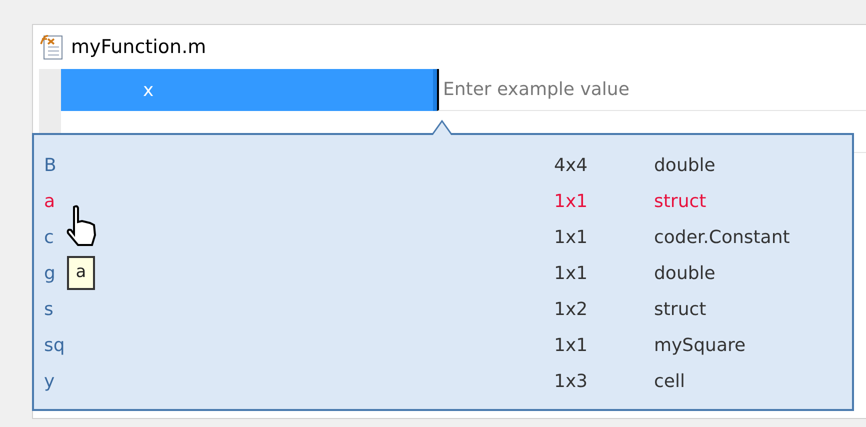  What do you see at coordinates (50, 273) in the screenshot?
I see `variable-name: g` at bounding box center [50, 273].